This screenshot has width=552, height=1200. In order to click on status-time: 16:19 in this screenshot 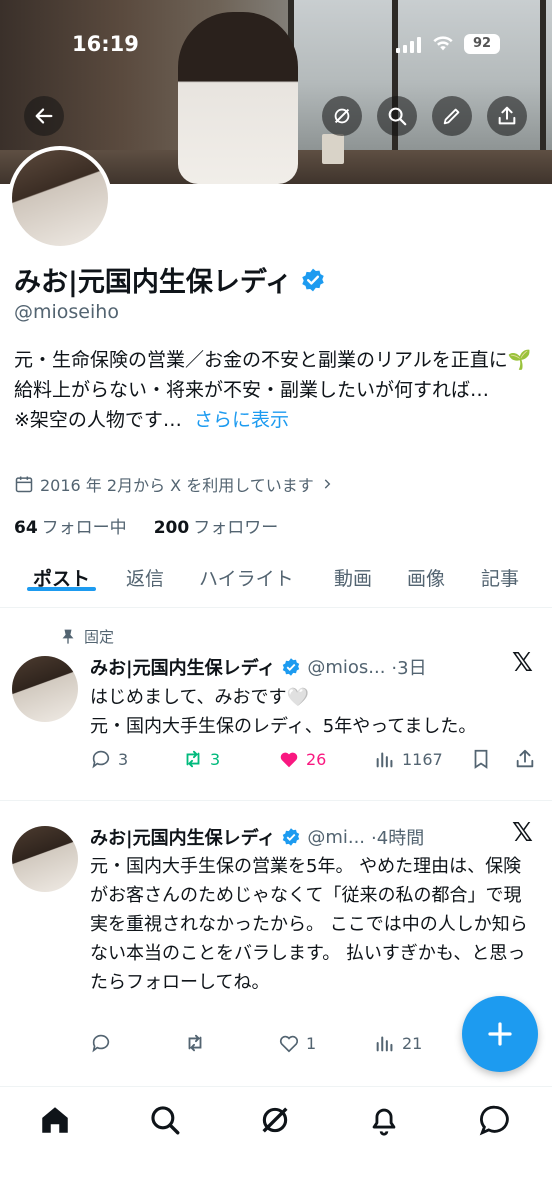, I will do `click(105, 44)`.